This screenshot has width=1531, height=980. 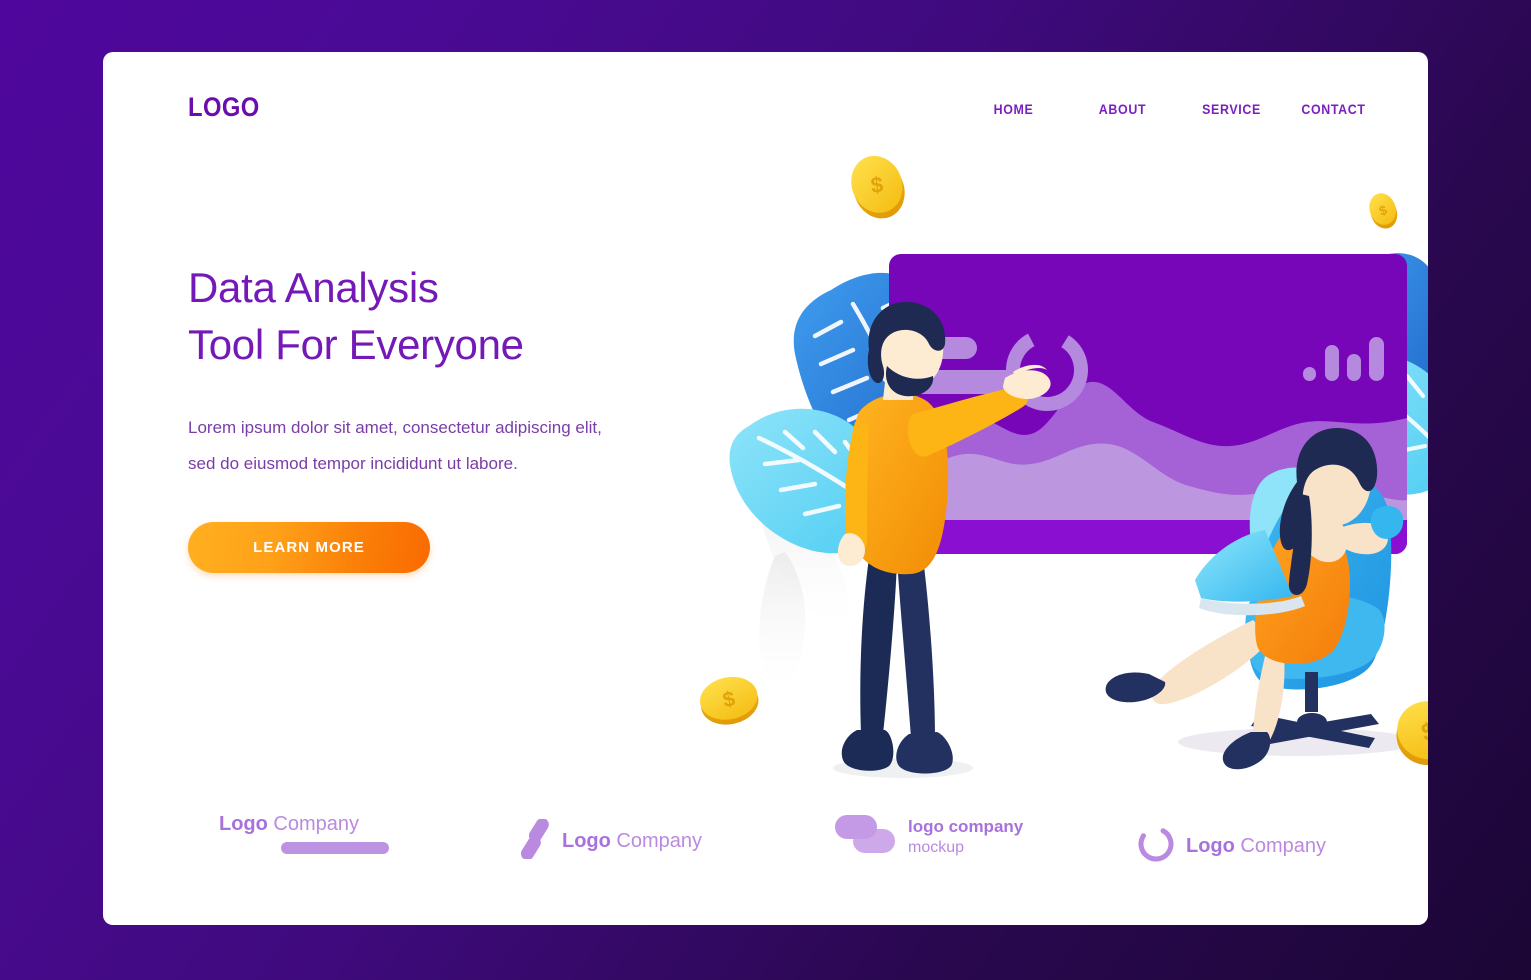 What do you see at coordinates (632, 841) in the screenshot?
I see `brand-2-text: Logo Company` at bounding box center [632, 841].